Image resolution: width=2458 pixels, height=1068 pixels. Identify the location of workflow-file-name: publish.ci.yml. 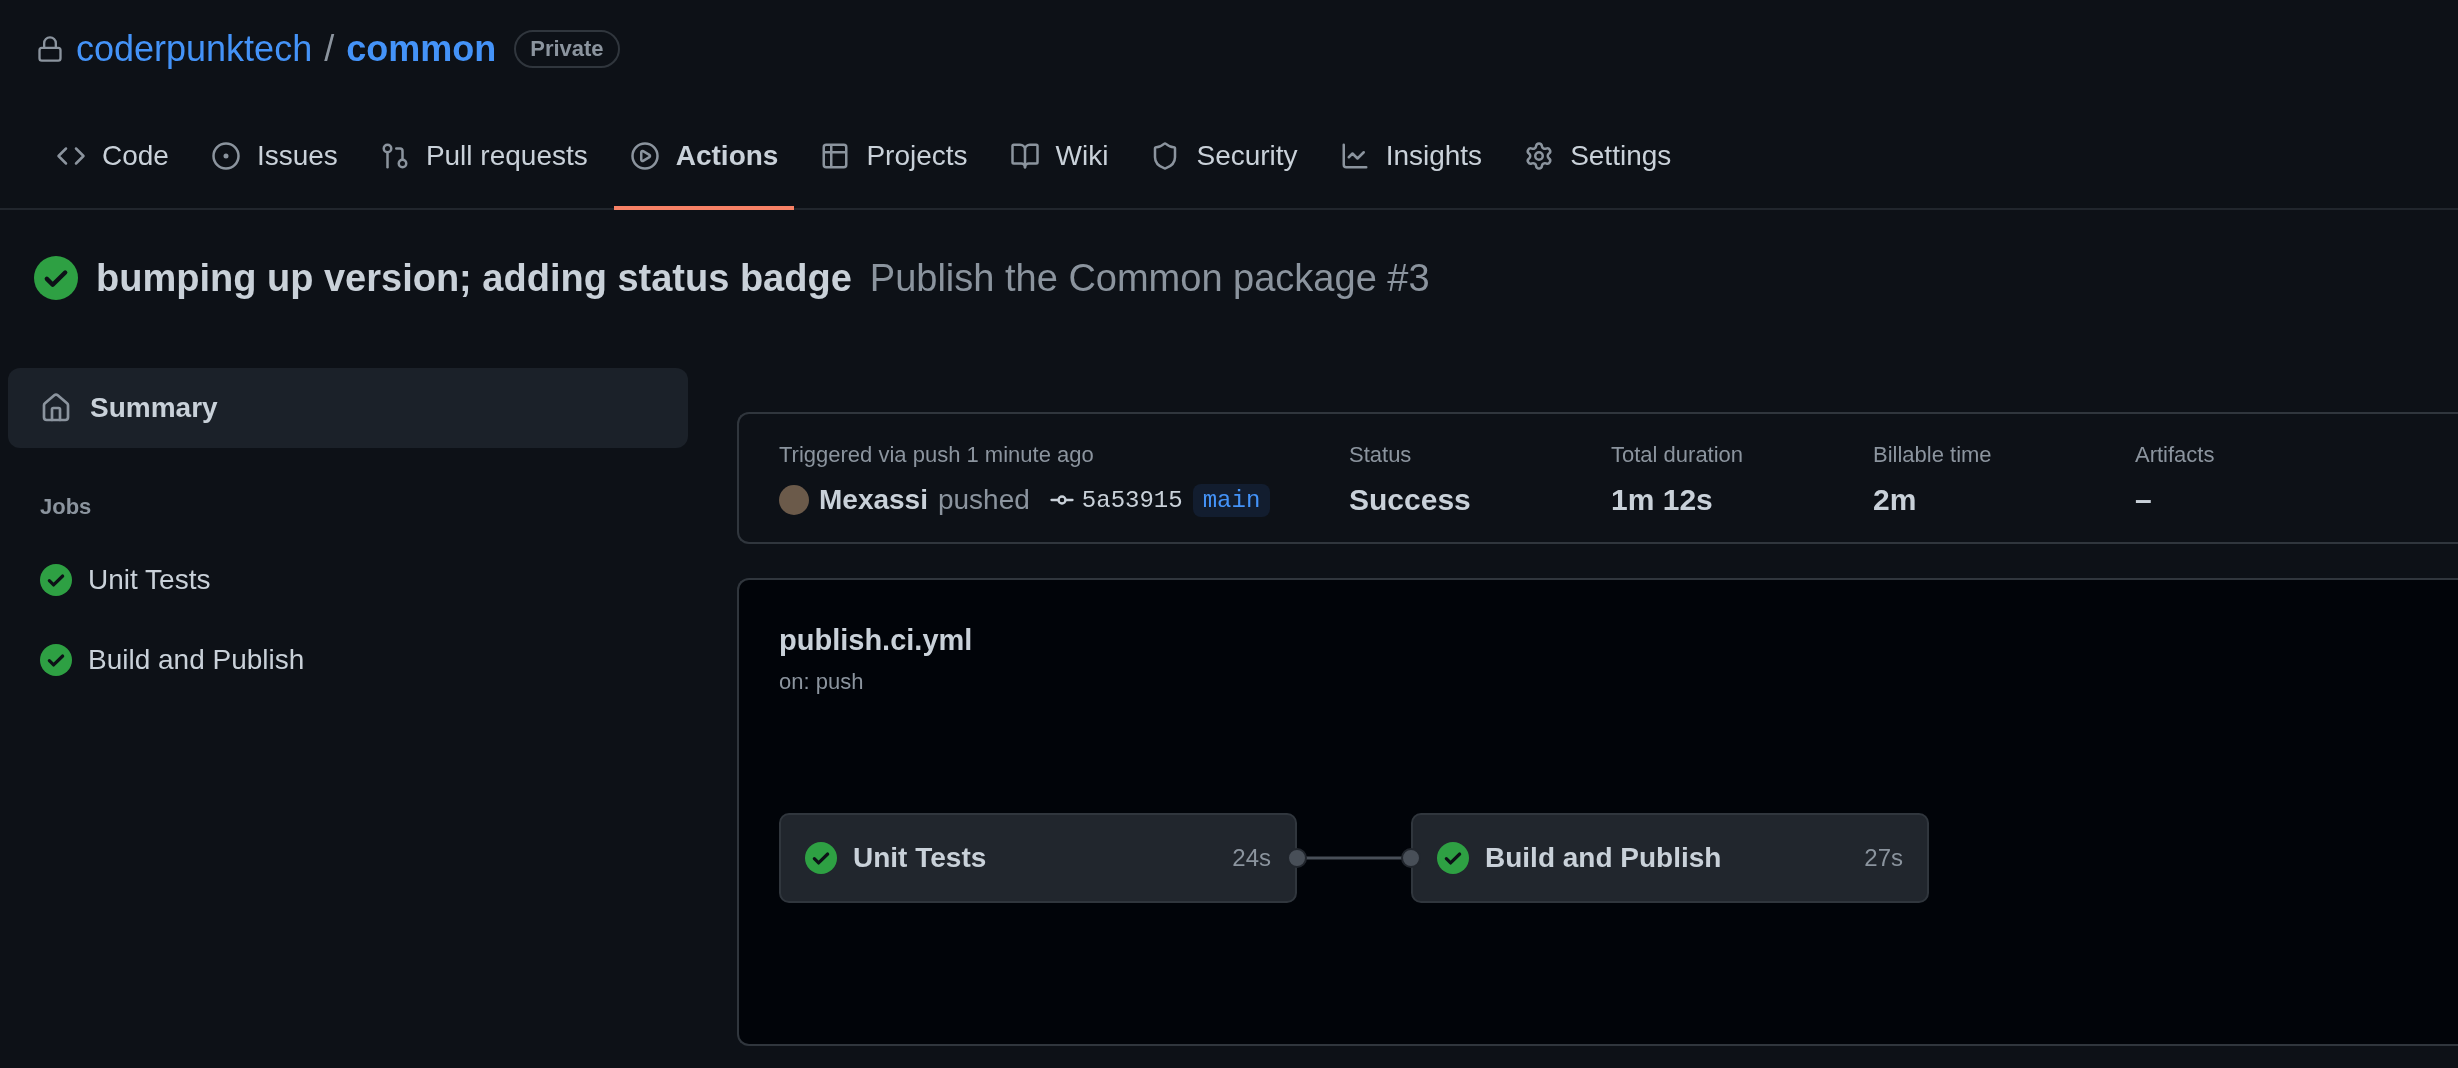
(876, 640).